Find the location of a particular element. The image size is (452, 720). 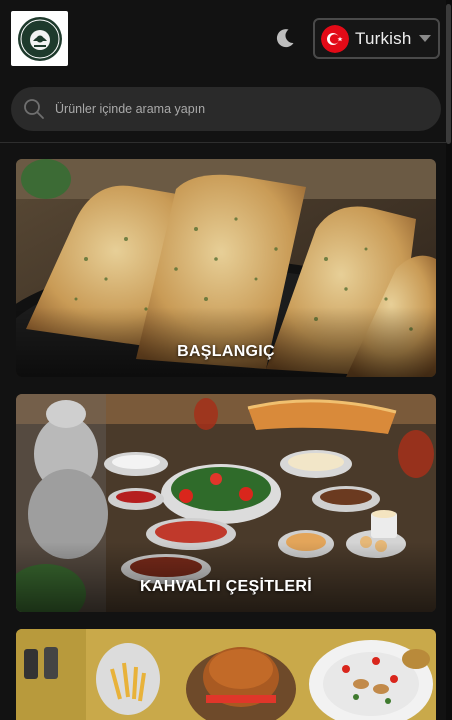

search-bar is located at coordinates (226, 109).